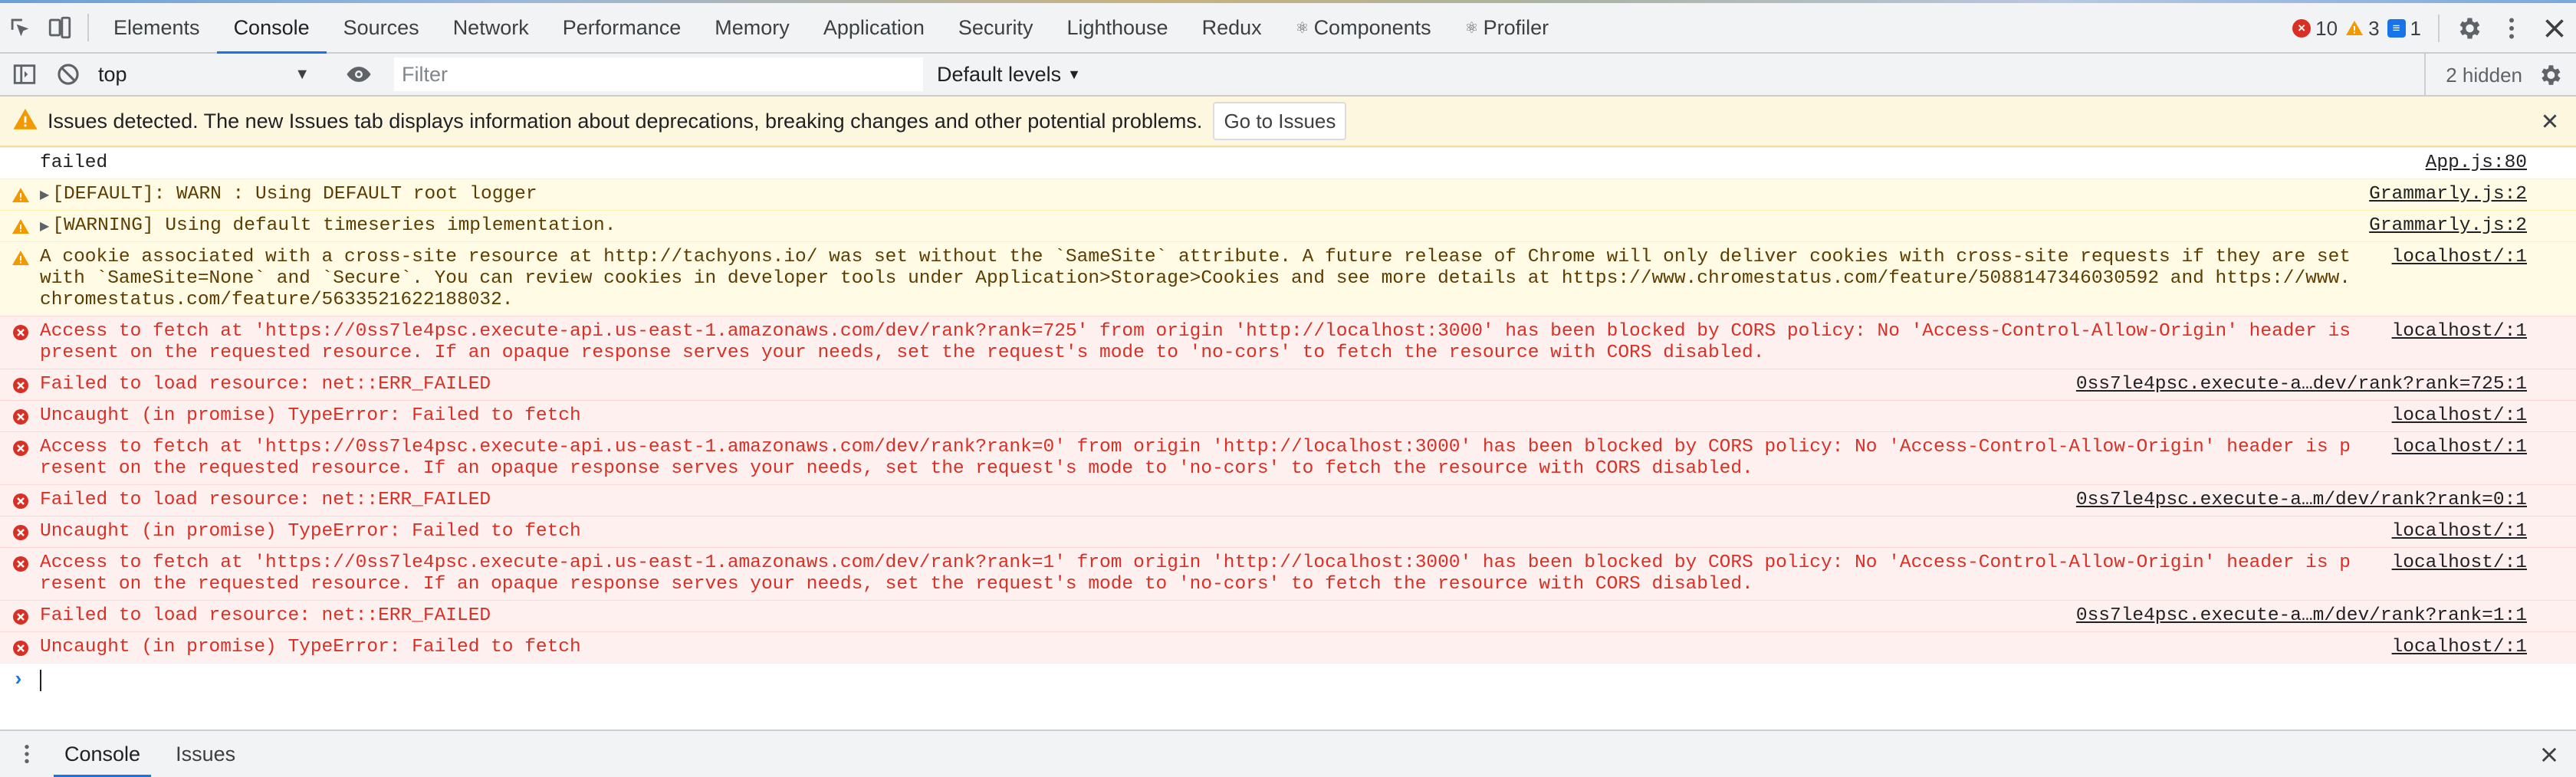 This screenshot has height=777, width=2576. I want to click on console-prompt: ›, so click(1288, 679).